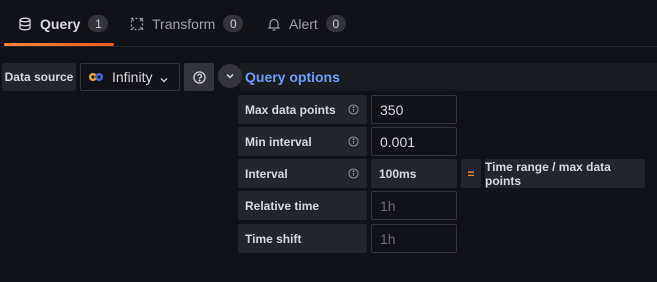 Image resolution: width=657 pixels, height=282 pixels. What do you see at coordinates (96, 77) in the screenshot?
I see `infinity-logo-icon` at bounding box center [96, 77].